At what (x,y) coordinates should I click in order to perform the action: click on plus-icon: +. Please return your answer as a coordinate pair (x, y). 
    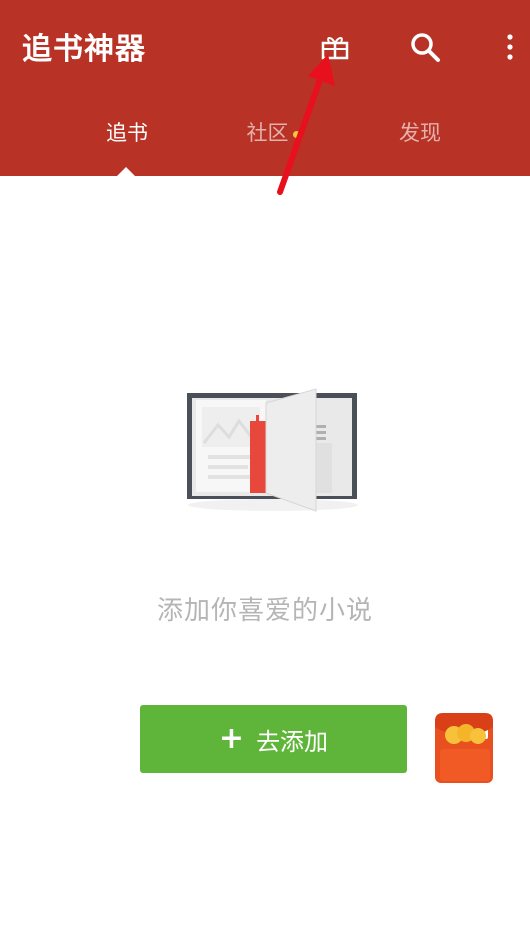
    Looking at the image, I should click on (231, 738).